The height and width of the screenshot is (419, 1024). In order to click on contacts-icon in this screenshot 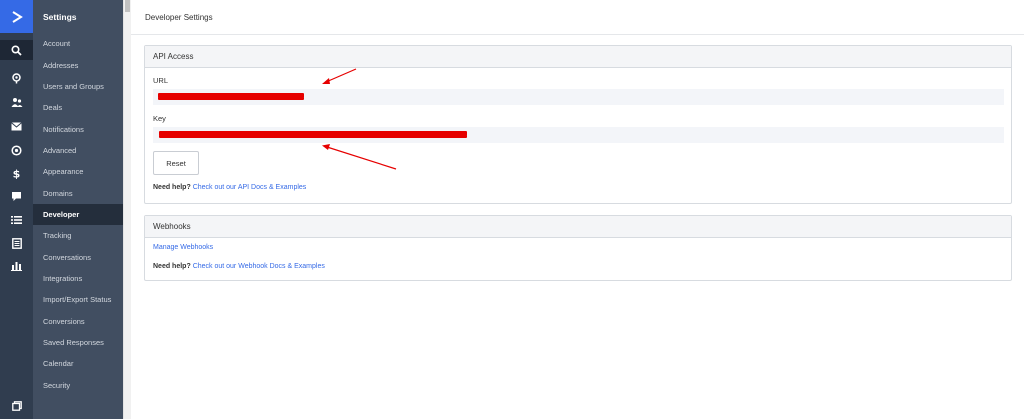, I will do `click(16, 102)`.